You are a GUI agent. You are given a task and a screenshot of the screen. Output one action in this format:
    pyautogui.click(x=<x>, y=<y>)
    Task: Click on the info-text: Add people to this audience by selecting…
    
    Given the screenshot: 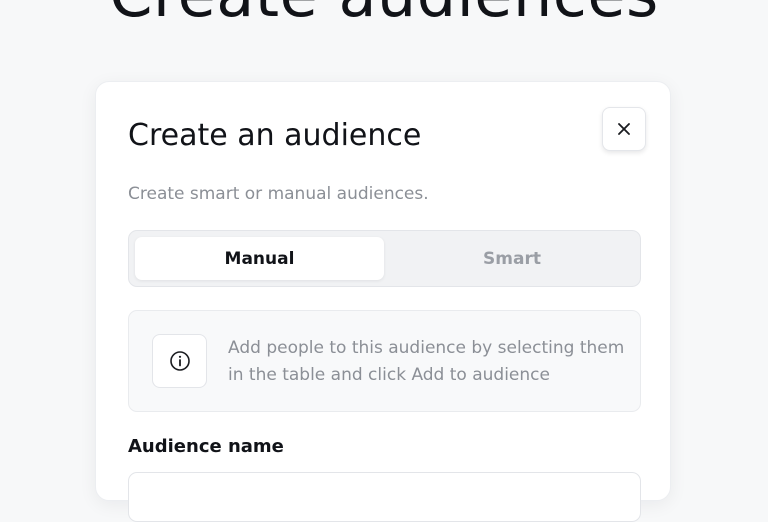 What is the action you would take?
    pyautogui.click(x=426, y=361)
    